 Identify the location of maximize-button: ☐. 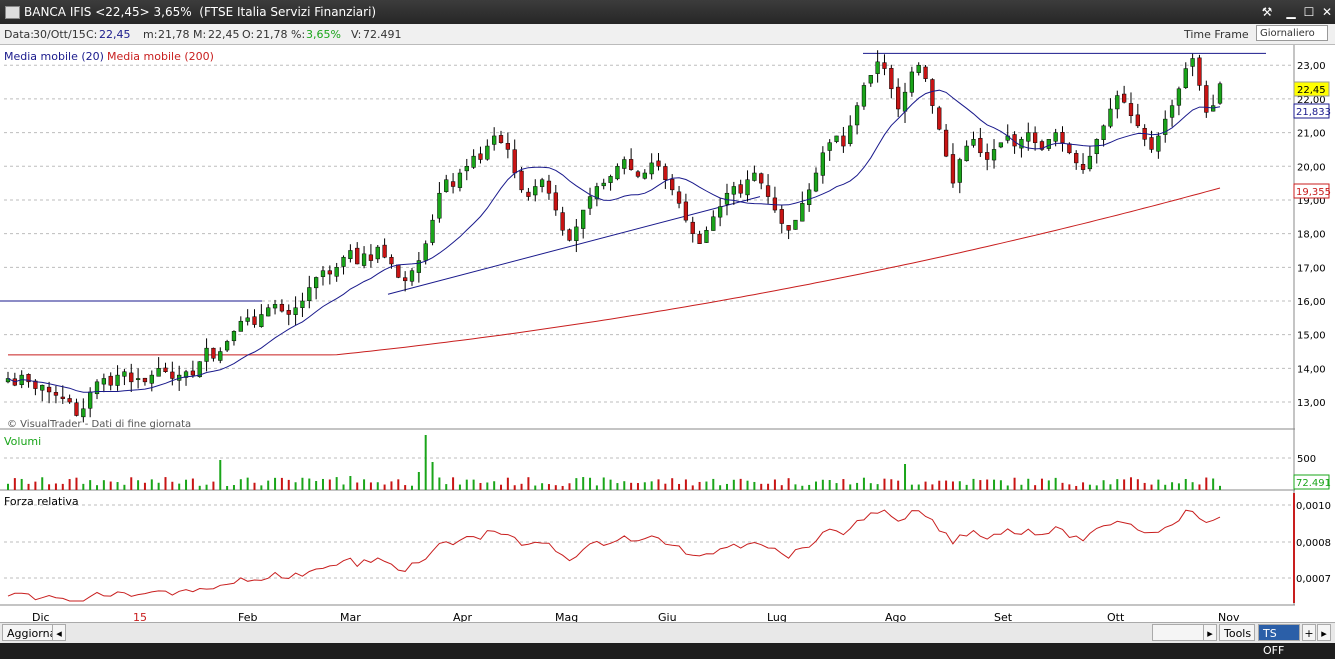
(1309, 12).